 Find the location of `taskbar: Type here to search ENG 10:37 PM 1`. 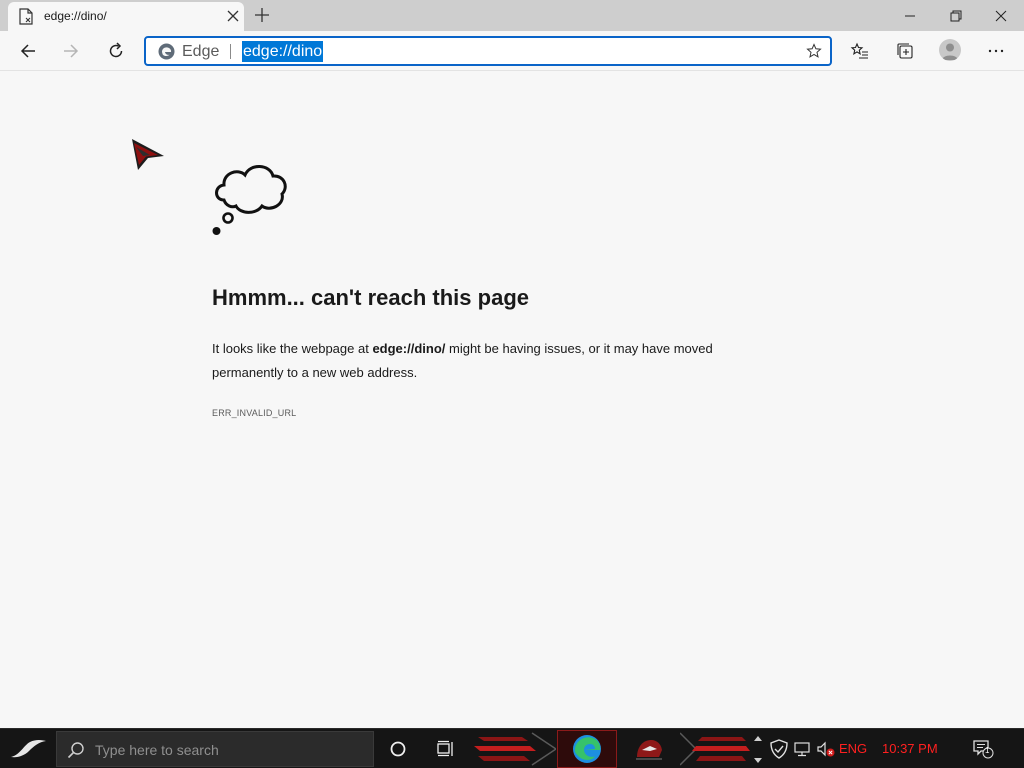

taskbar: Type here to search ENG 10:37 PM 1 is located at coordinates (512, 748).